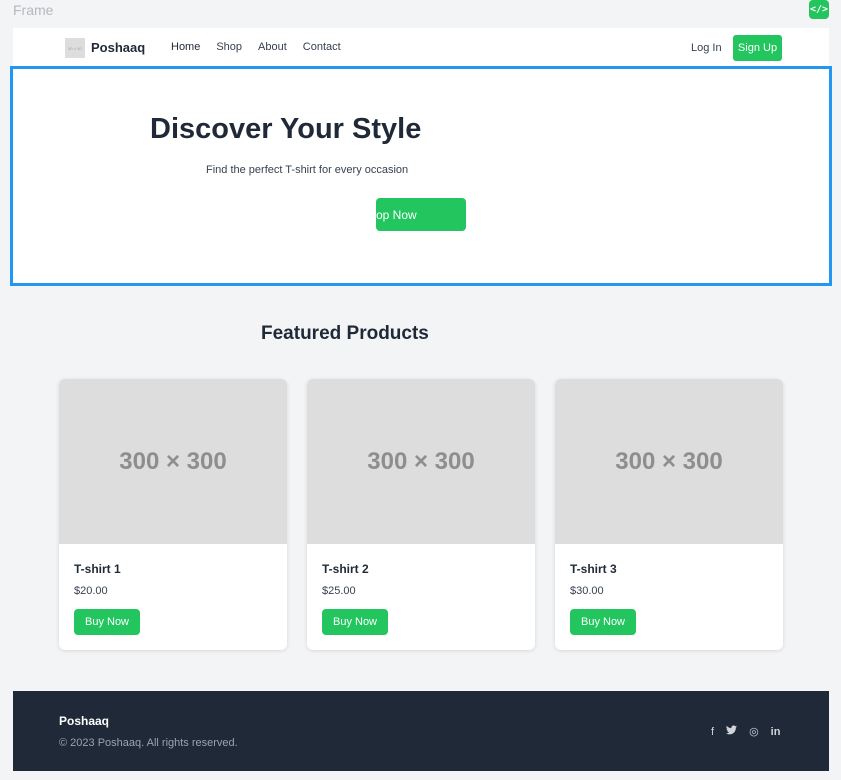 The image size is (841, 780). What do you see at coordinates (322, 47) in the screenshot?
I see `nav-link-contact: Contact` at bounding box center [322, 47].